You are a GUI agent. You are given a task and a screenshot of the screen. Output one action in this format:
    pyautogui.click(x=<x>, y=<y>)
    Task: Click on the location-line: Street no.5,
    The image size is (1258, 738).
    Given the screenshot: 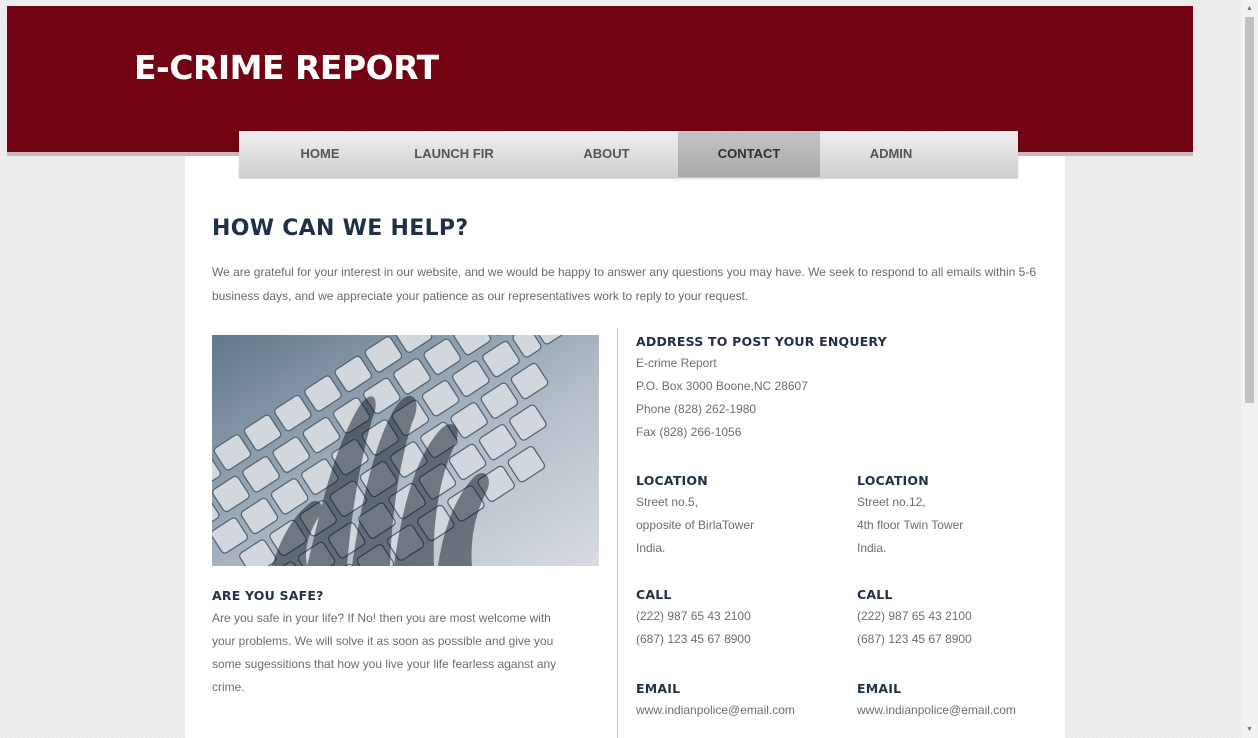 What is the action you would take?
    pyautogui.click(x=667, y=502)
    